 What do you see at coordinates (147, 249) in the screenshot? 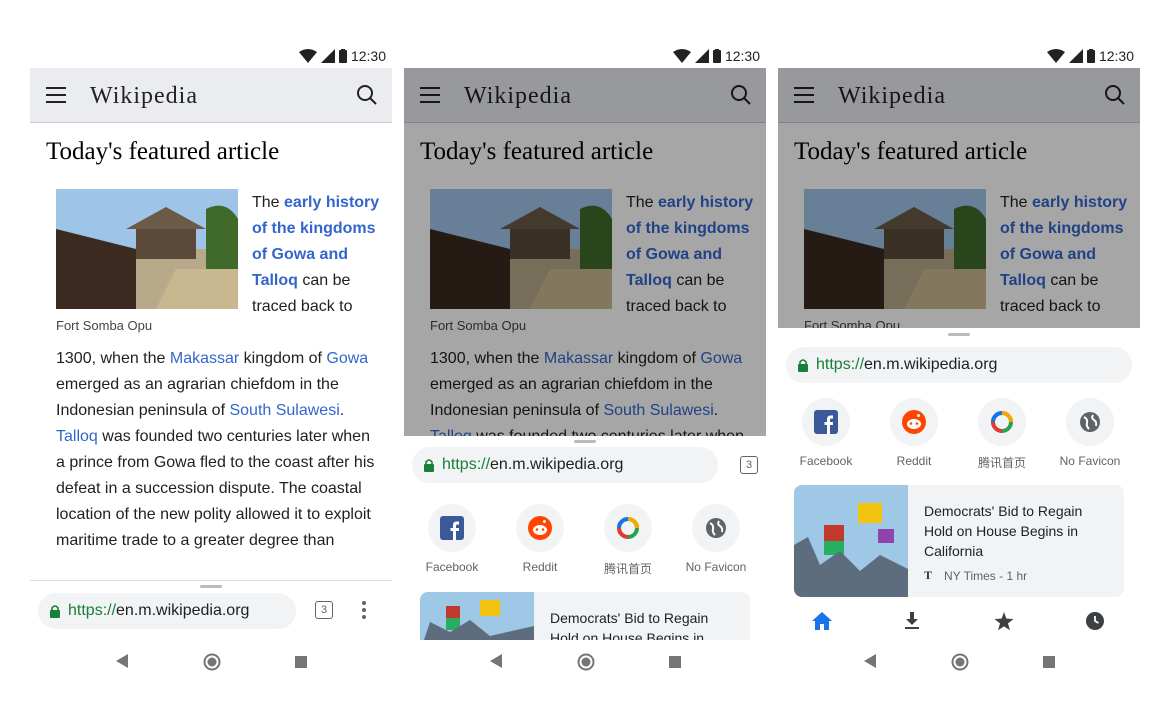
I see `article-image` at bounding box center [147, 249].